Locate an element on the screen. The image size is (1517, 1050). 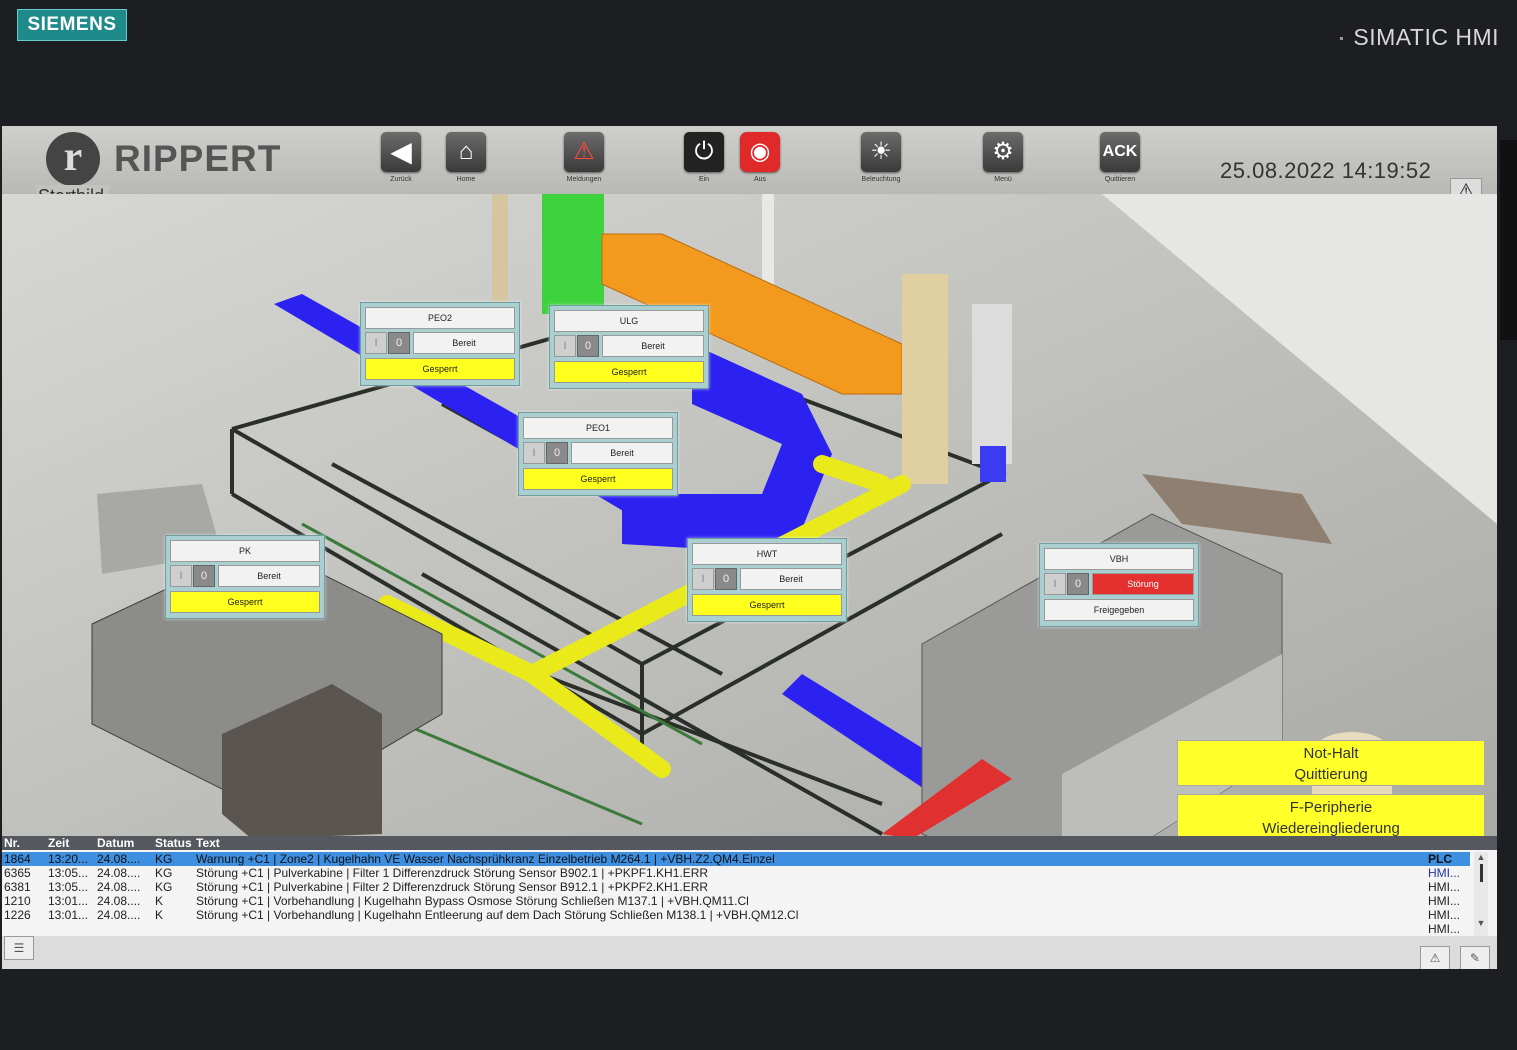
power-on-icon: ⏻ is located at coordinates (704, 152).